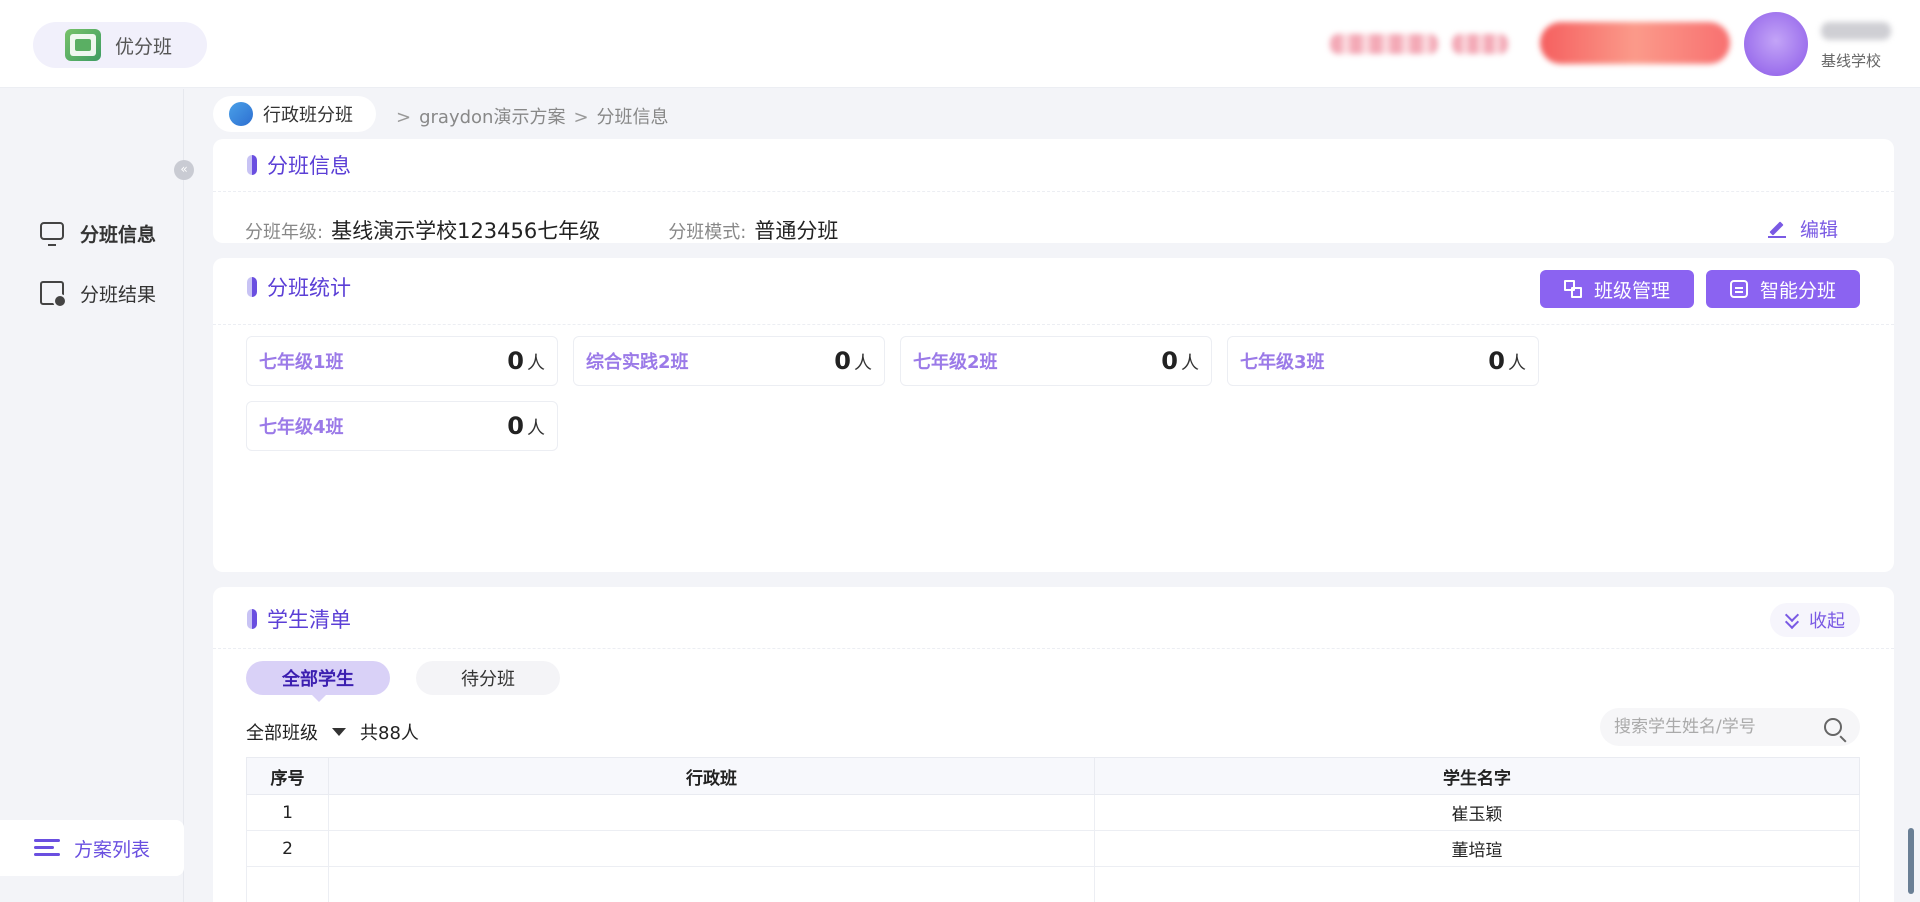 The width and height of the screenshot is (1920, 902). What do you see at coordinates (118, 294) in the screenshot?
I see `sidebar-item-label: 分班结果` at bounding box center [118, 294].